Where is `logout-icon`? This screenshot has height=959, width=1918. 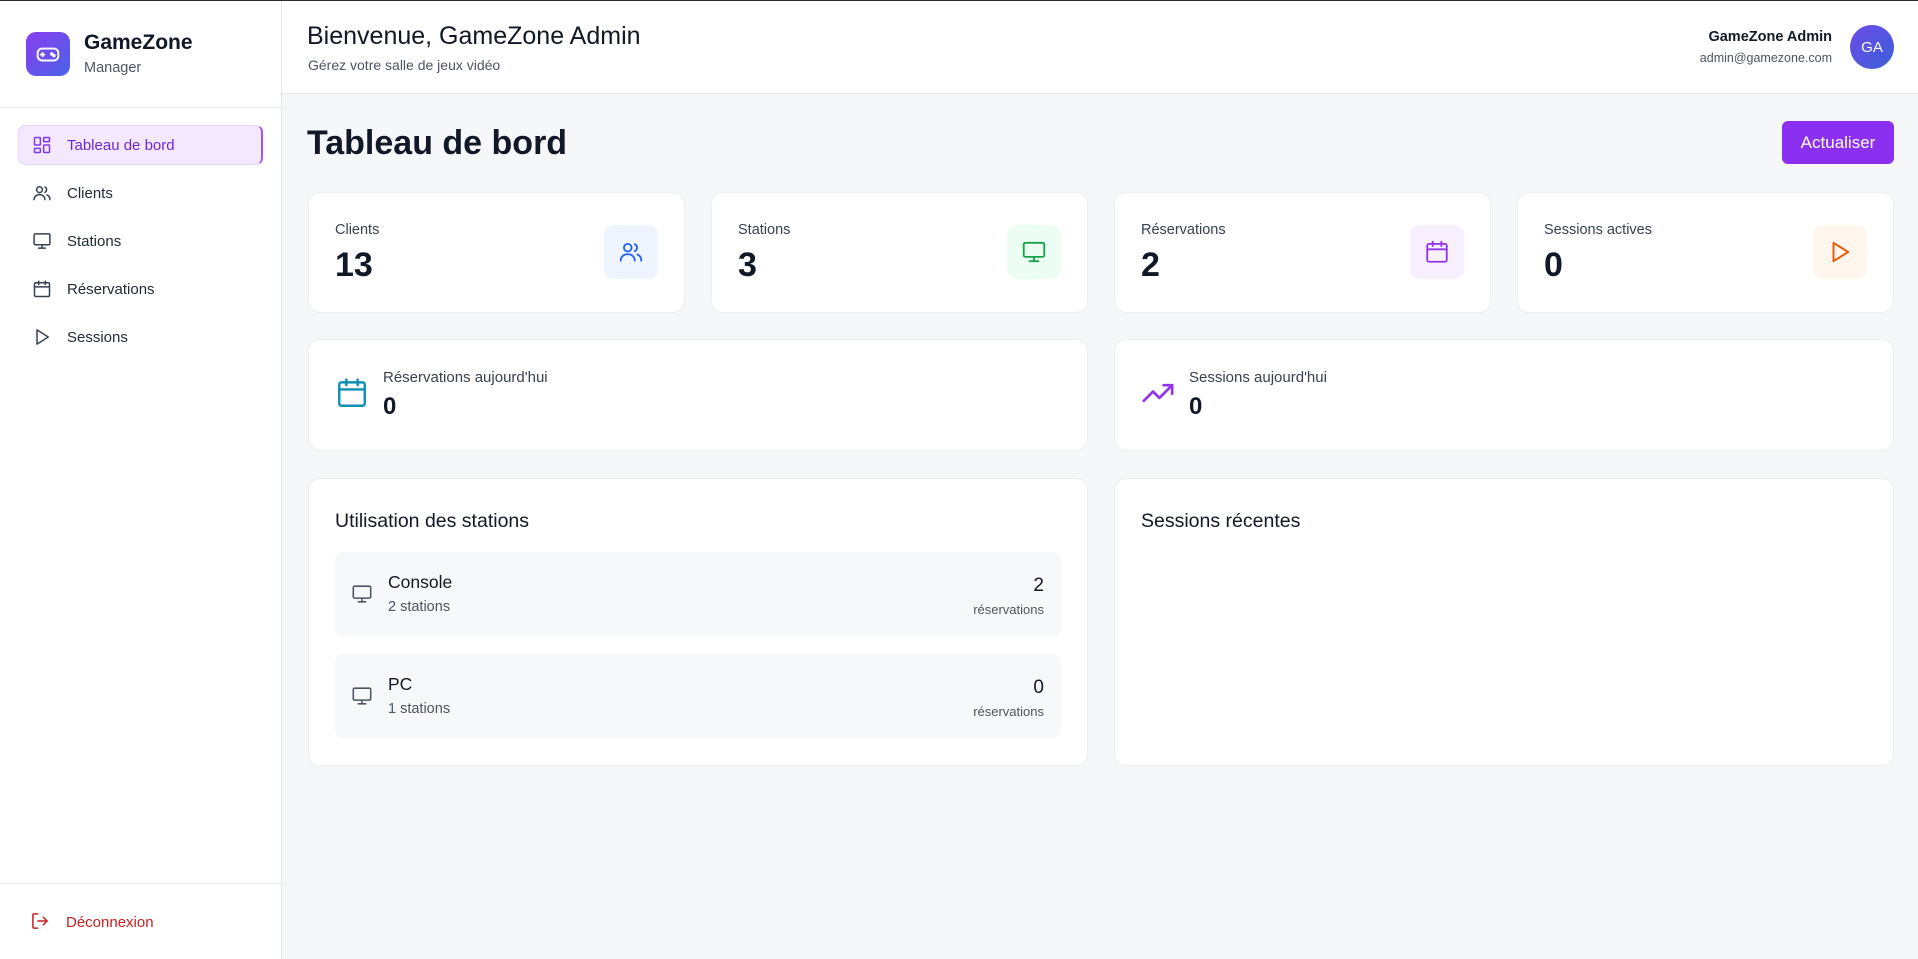
logout-icon is located at coordinates (41, 922).